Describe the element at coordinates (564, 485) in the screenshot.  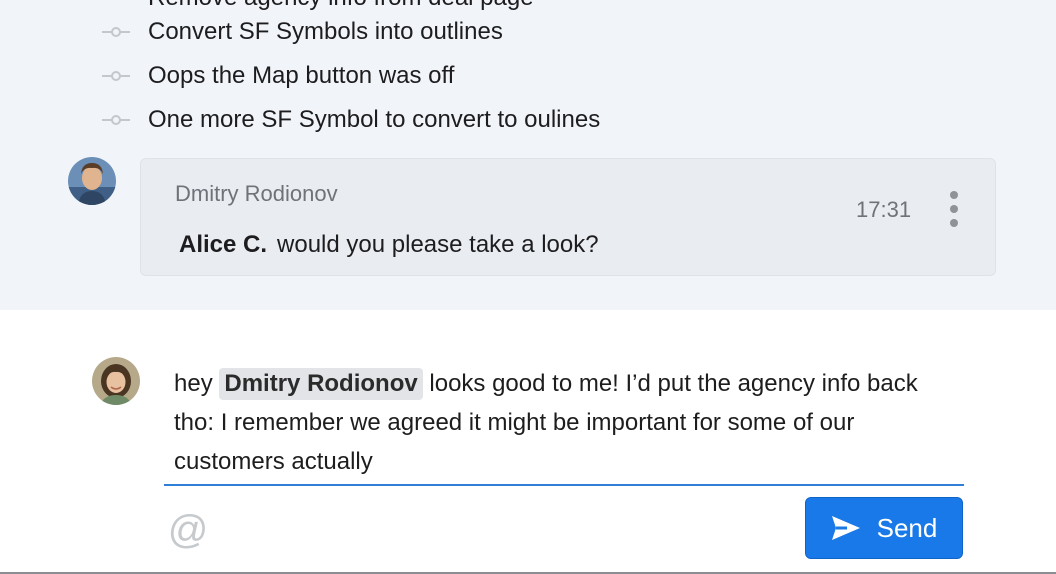
I see `composer-focus-underline` at that location.